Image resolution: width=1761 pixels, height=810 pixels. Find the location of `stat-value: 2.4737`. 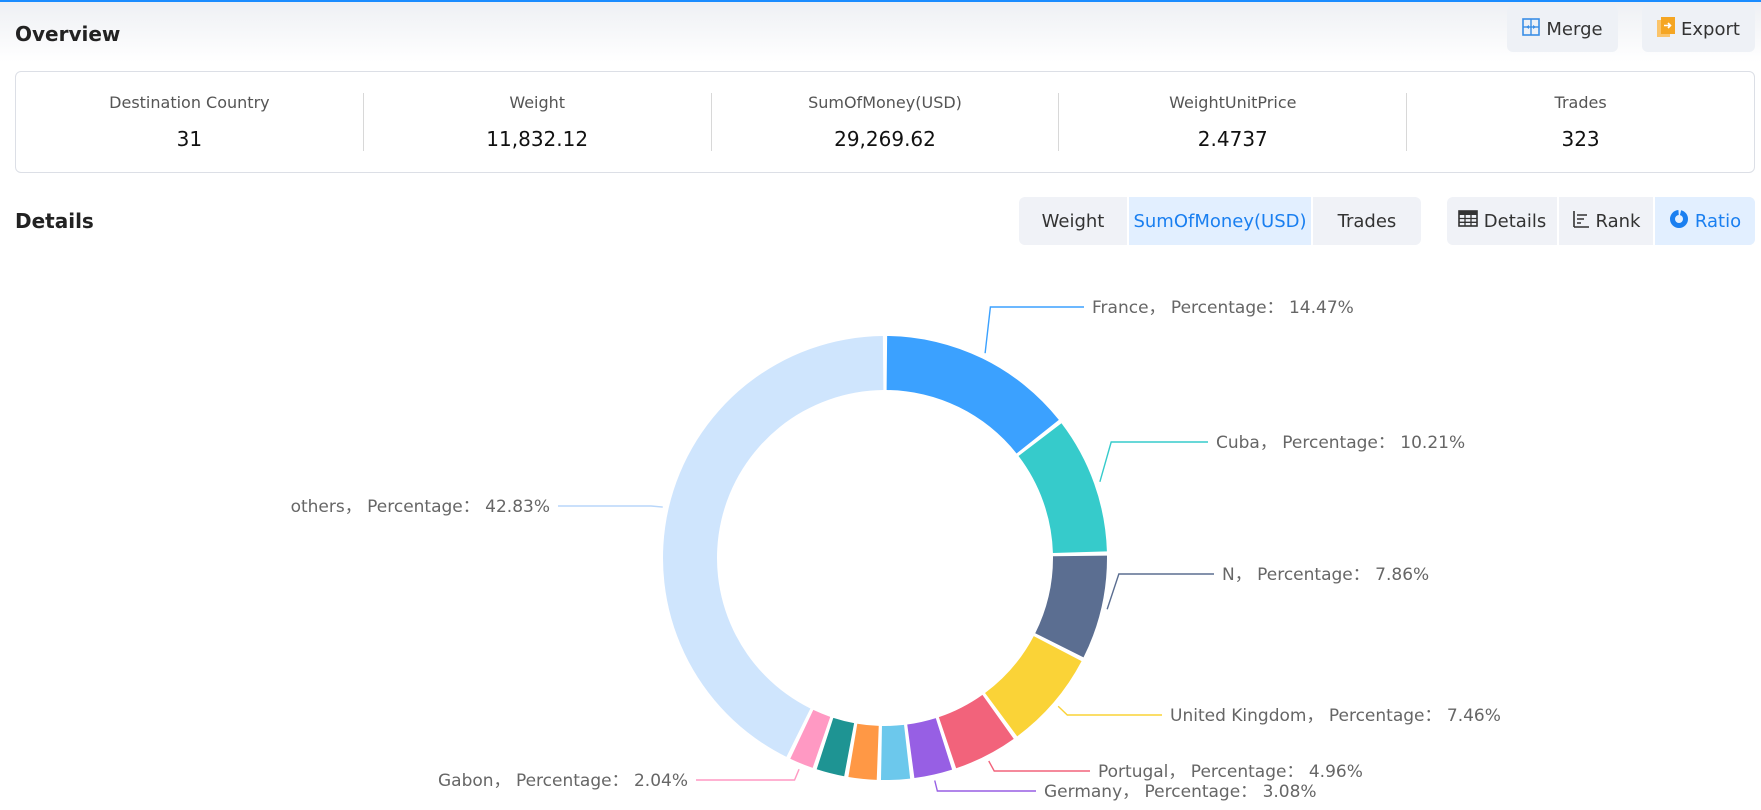

stat-value: 2.4737 is located at coordinates (1232, 139).